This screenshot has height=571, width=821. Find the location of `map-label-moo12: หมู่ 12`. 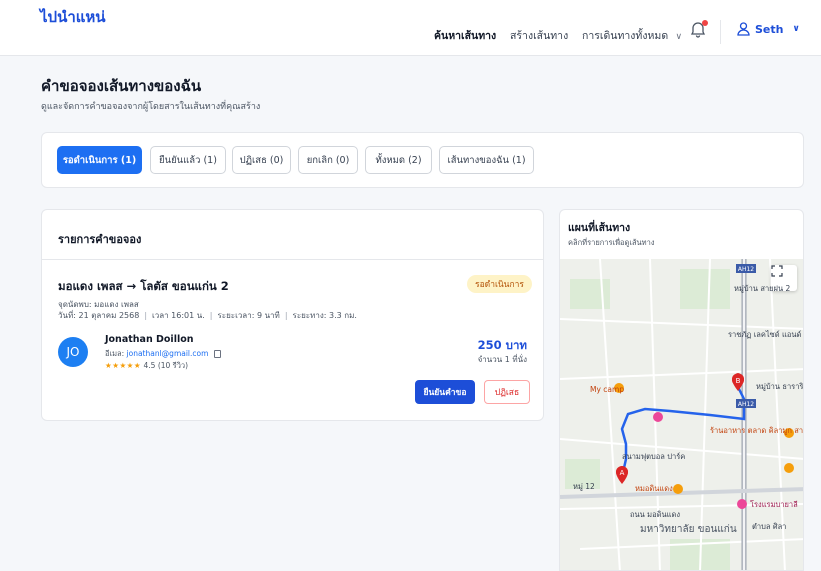

map-label-moo12: หมู่ 12 is located at coordinates (584, 486).